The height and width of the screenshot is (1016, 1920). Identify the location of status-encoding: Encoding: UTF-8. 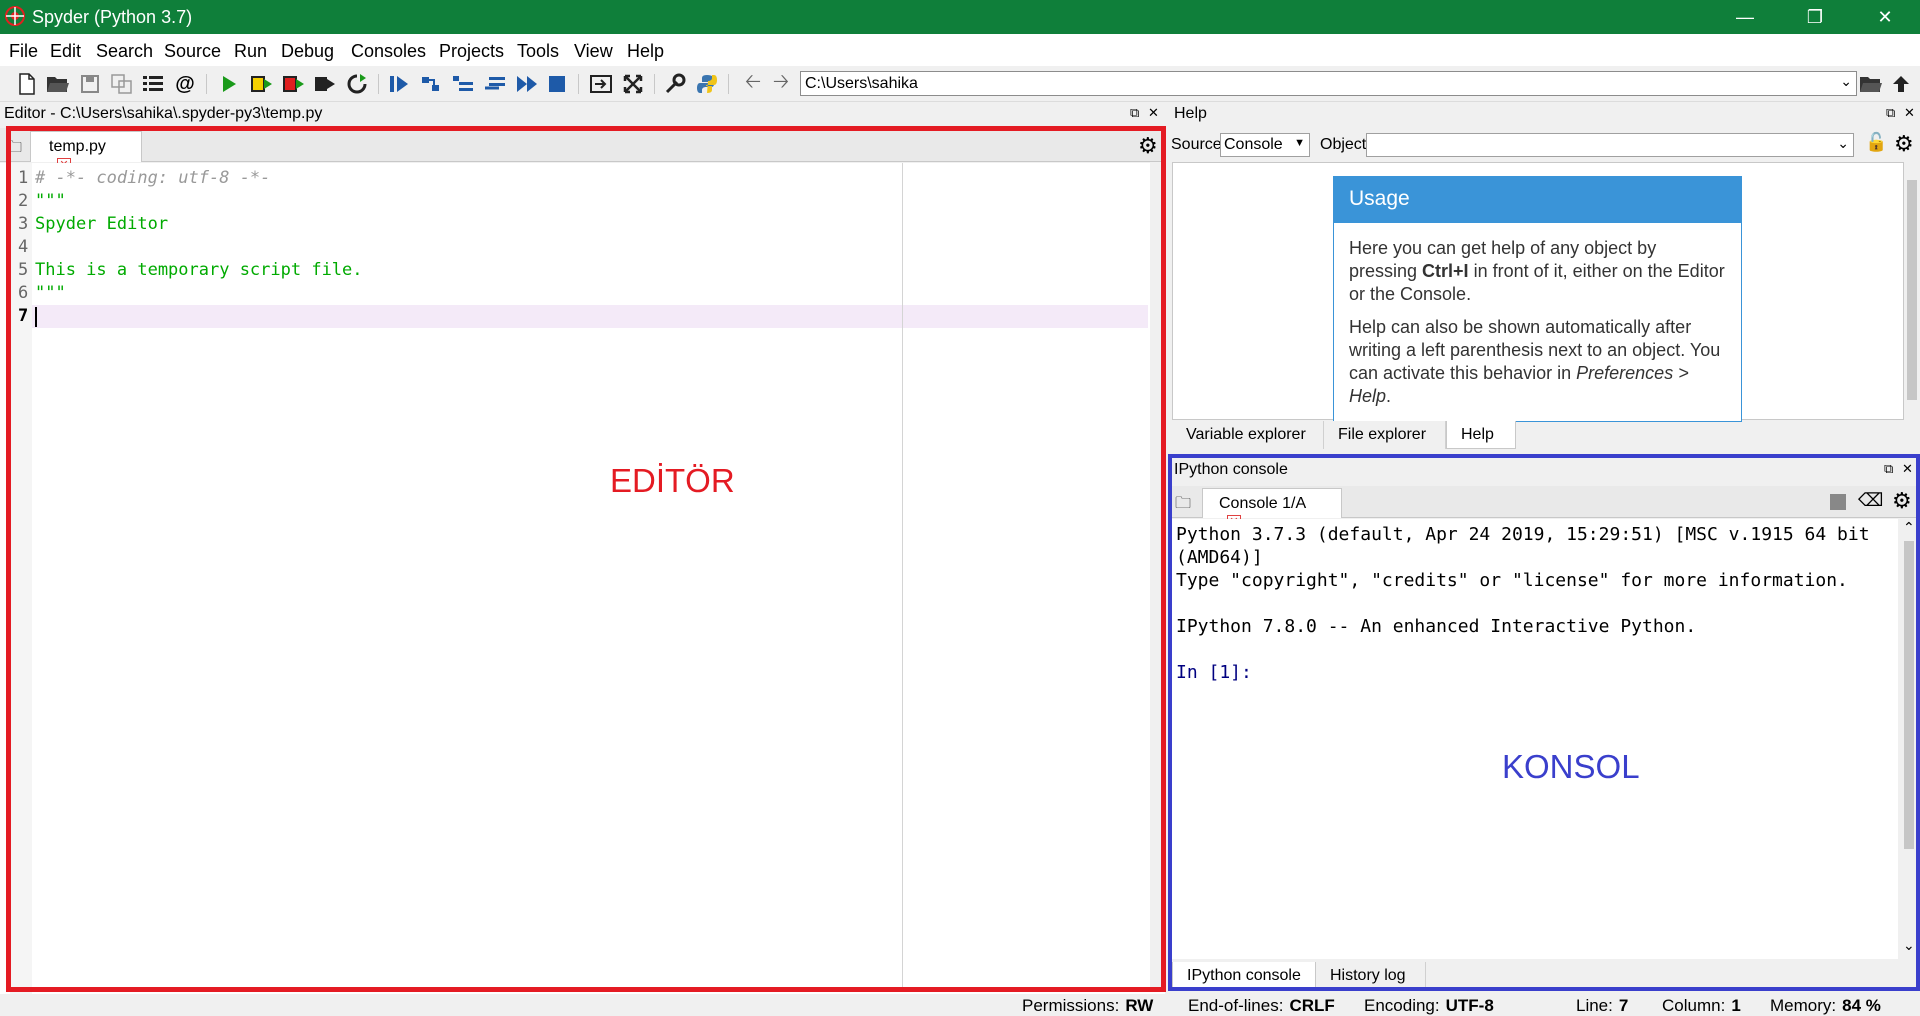
(1429, 1006).